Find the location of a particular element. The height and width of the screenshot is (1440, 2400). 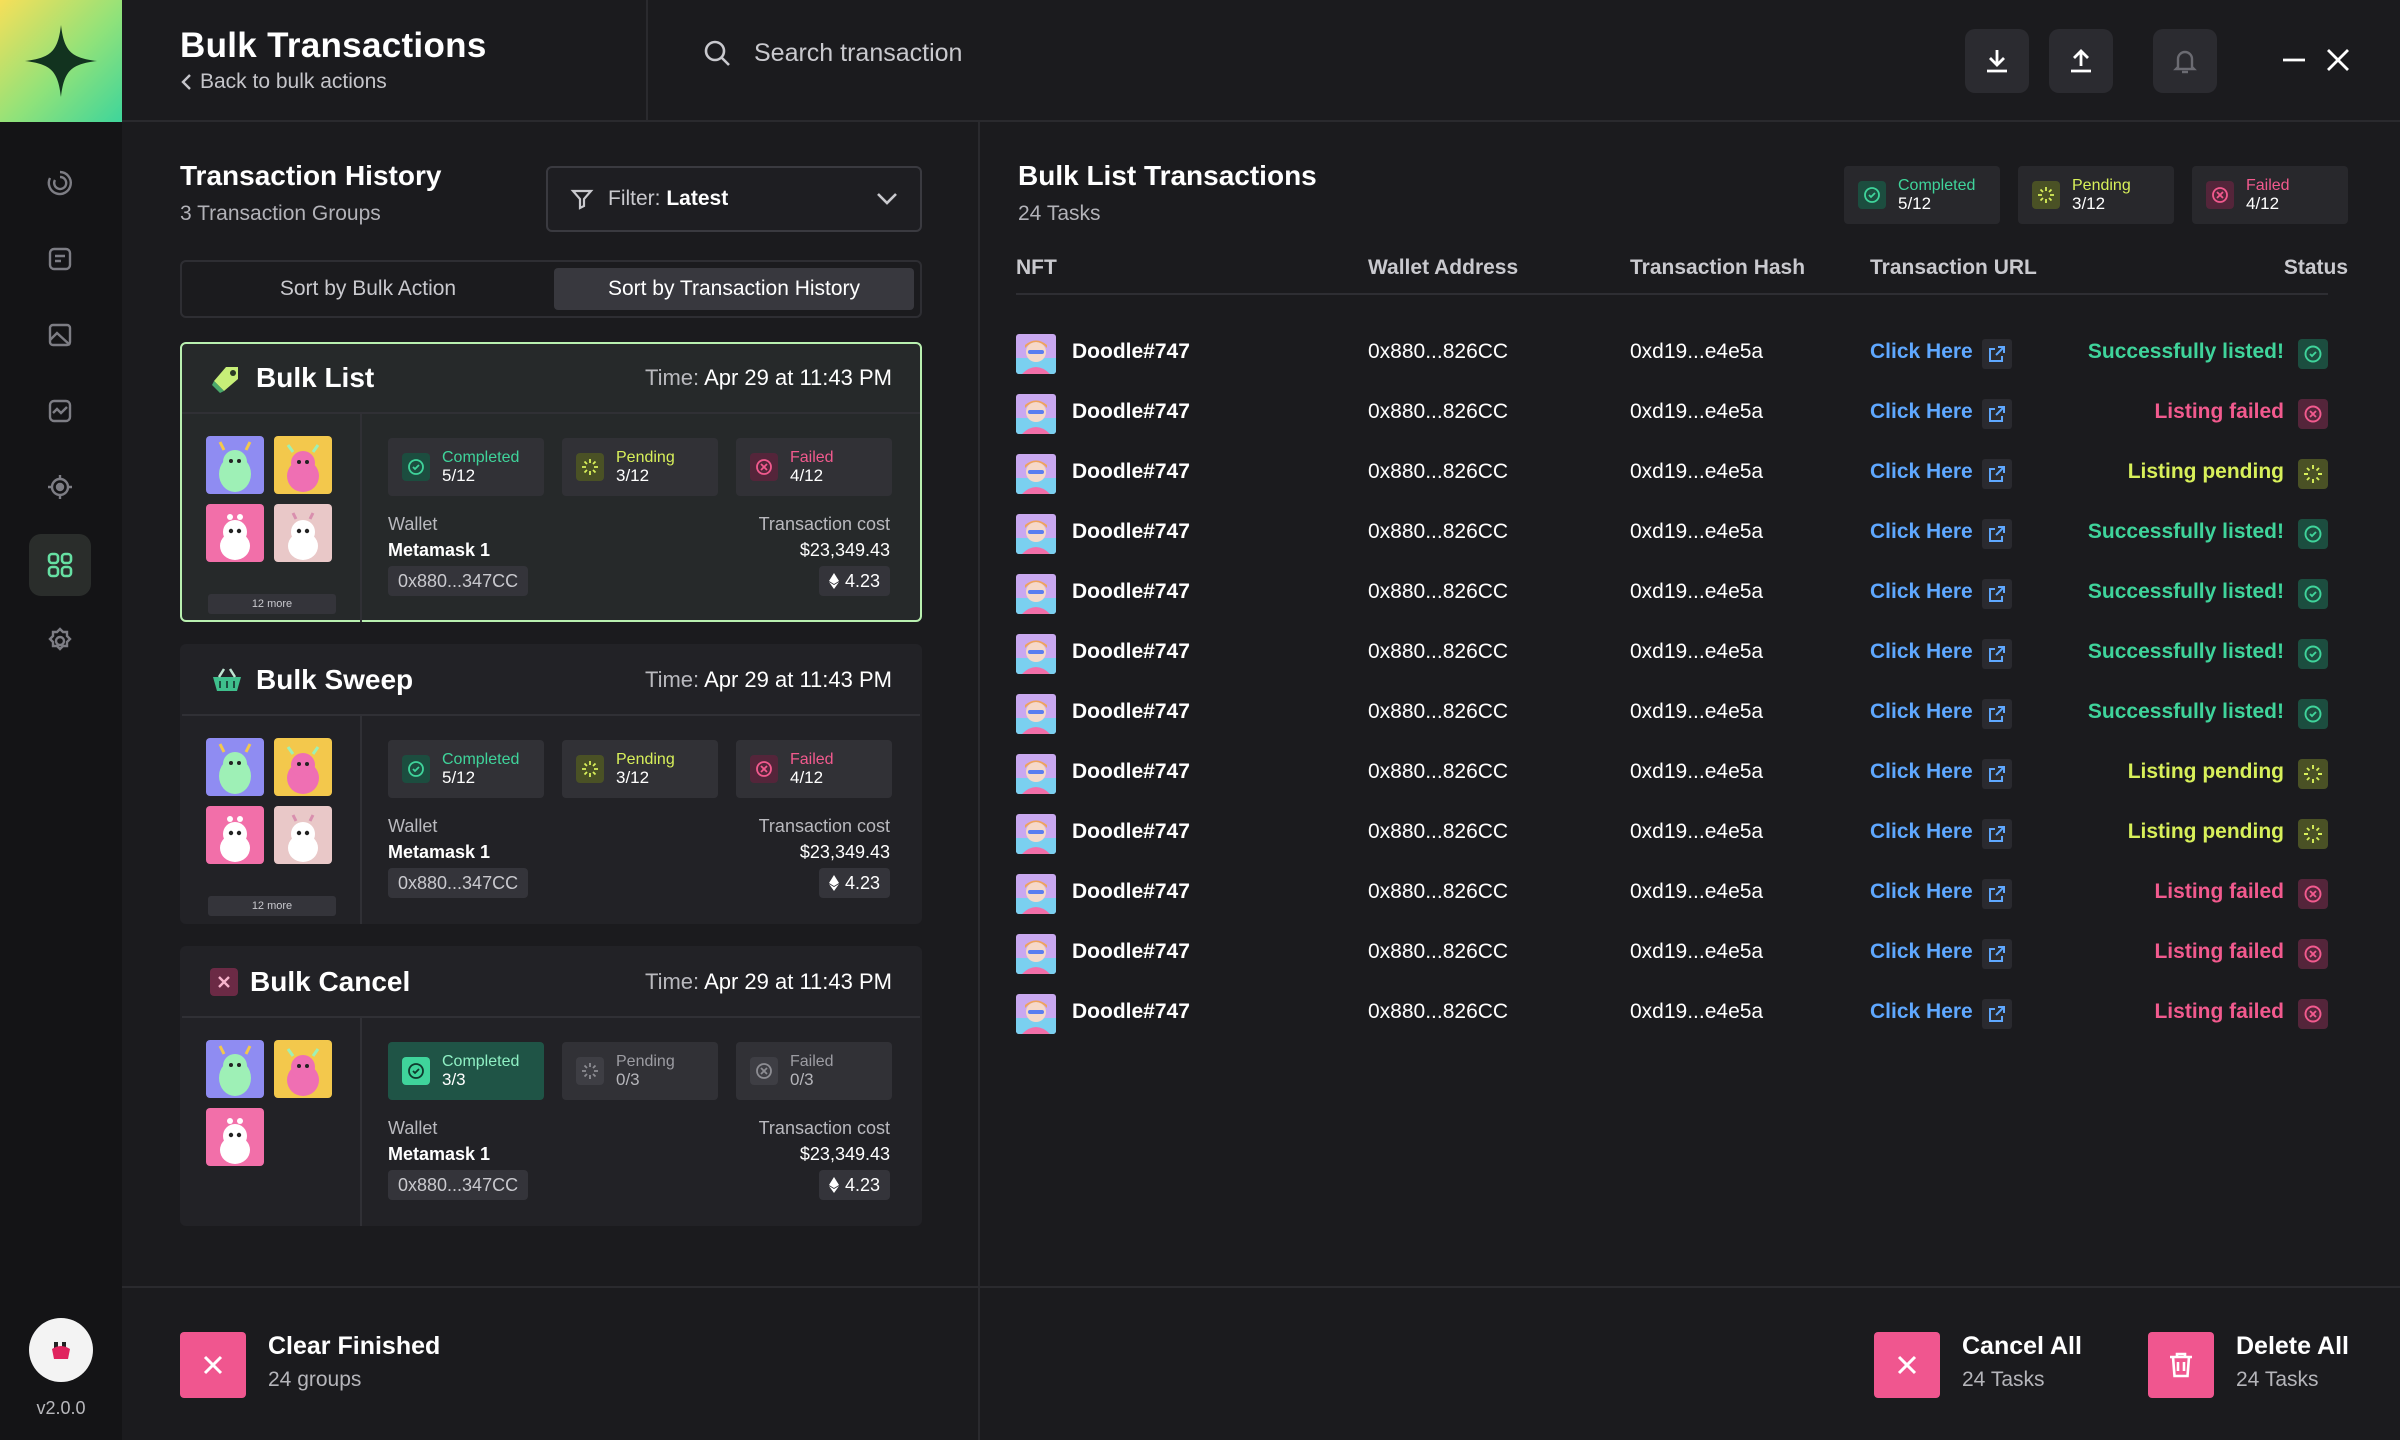

clear-finished-label: Clear Finished is located at coordinates (354, 1346).